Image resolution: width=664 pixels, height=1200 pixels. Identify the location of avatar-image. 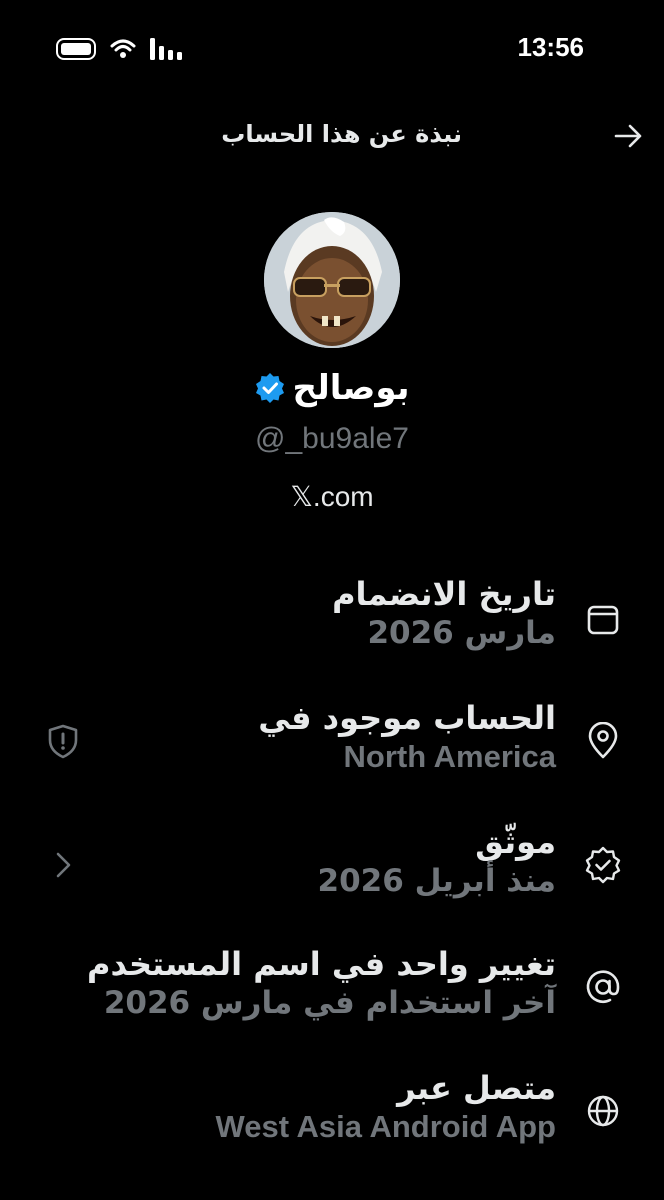
(332, 280).